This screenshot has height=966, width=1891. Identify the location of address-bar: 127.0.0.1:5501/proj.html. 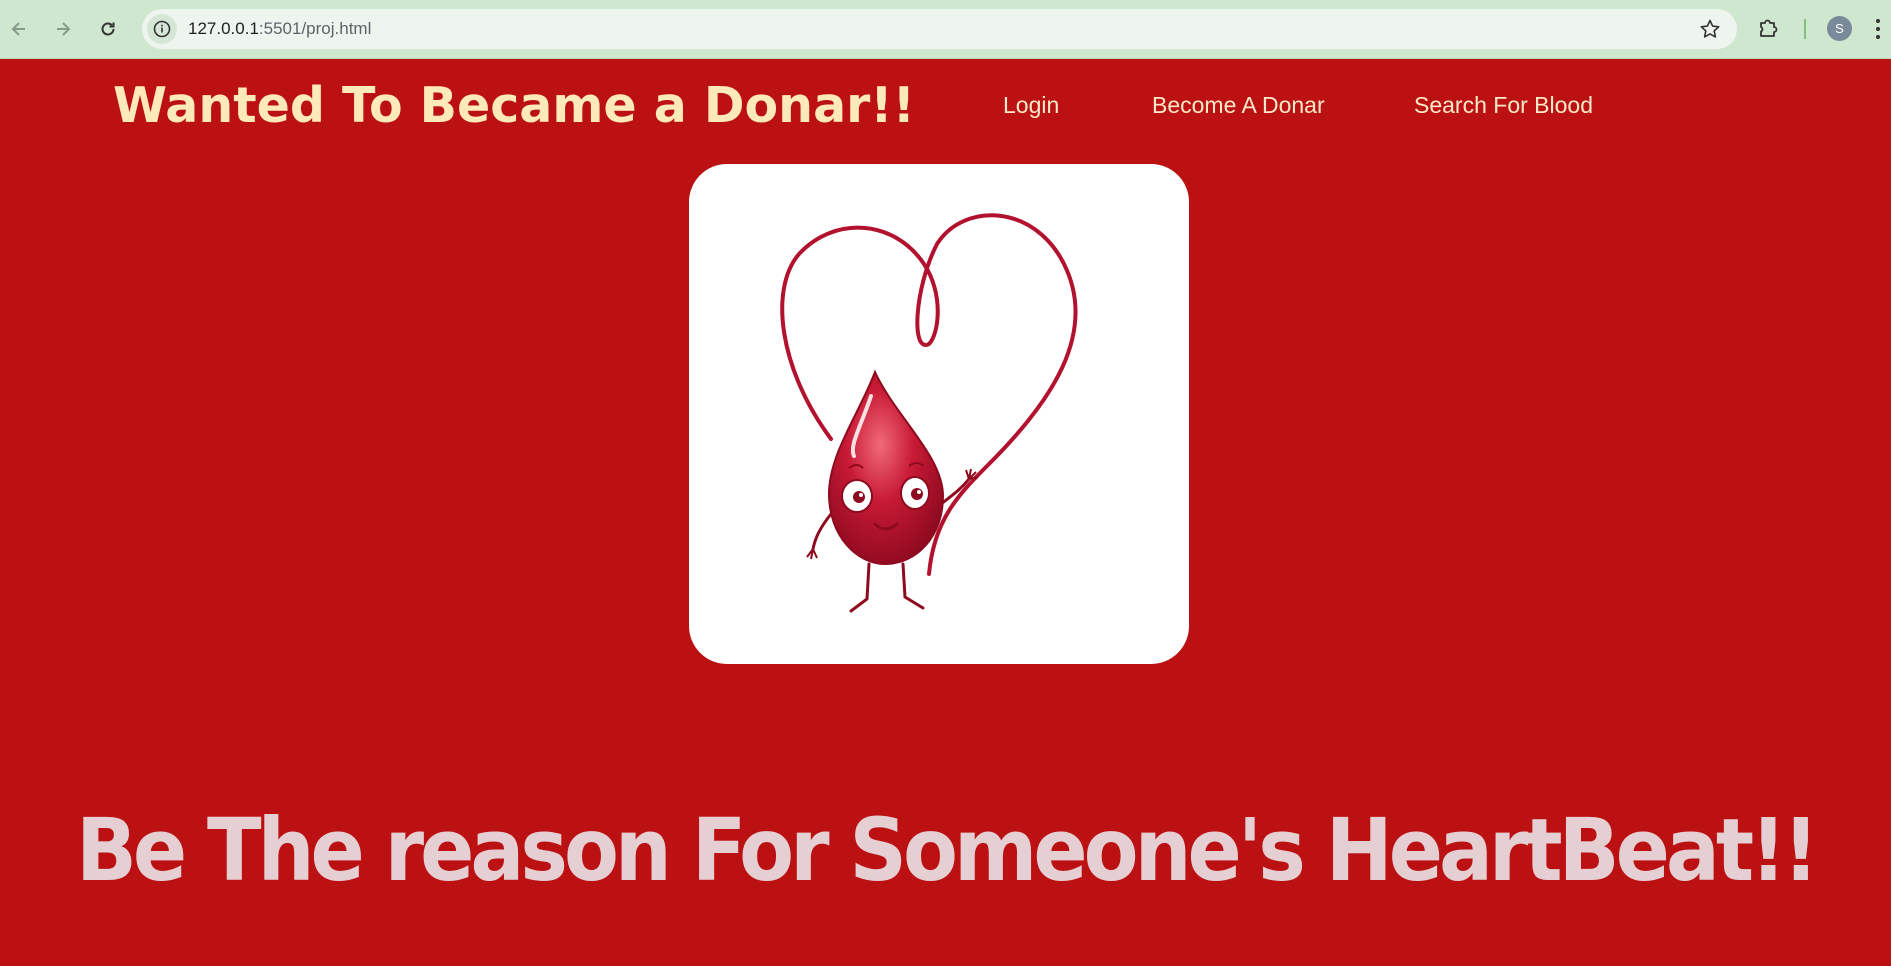
(939, 29).